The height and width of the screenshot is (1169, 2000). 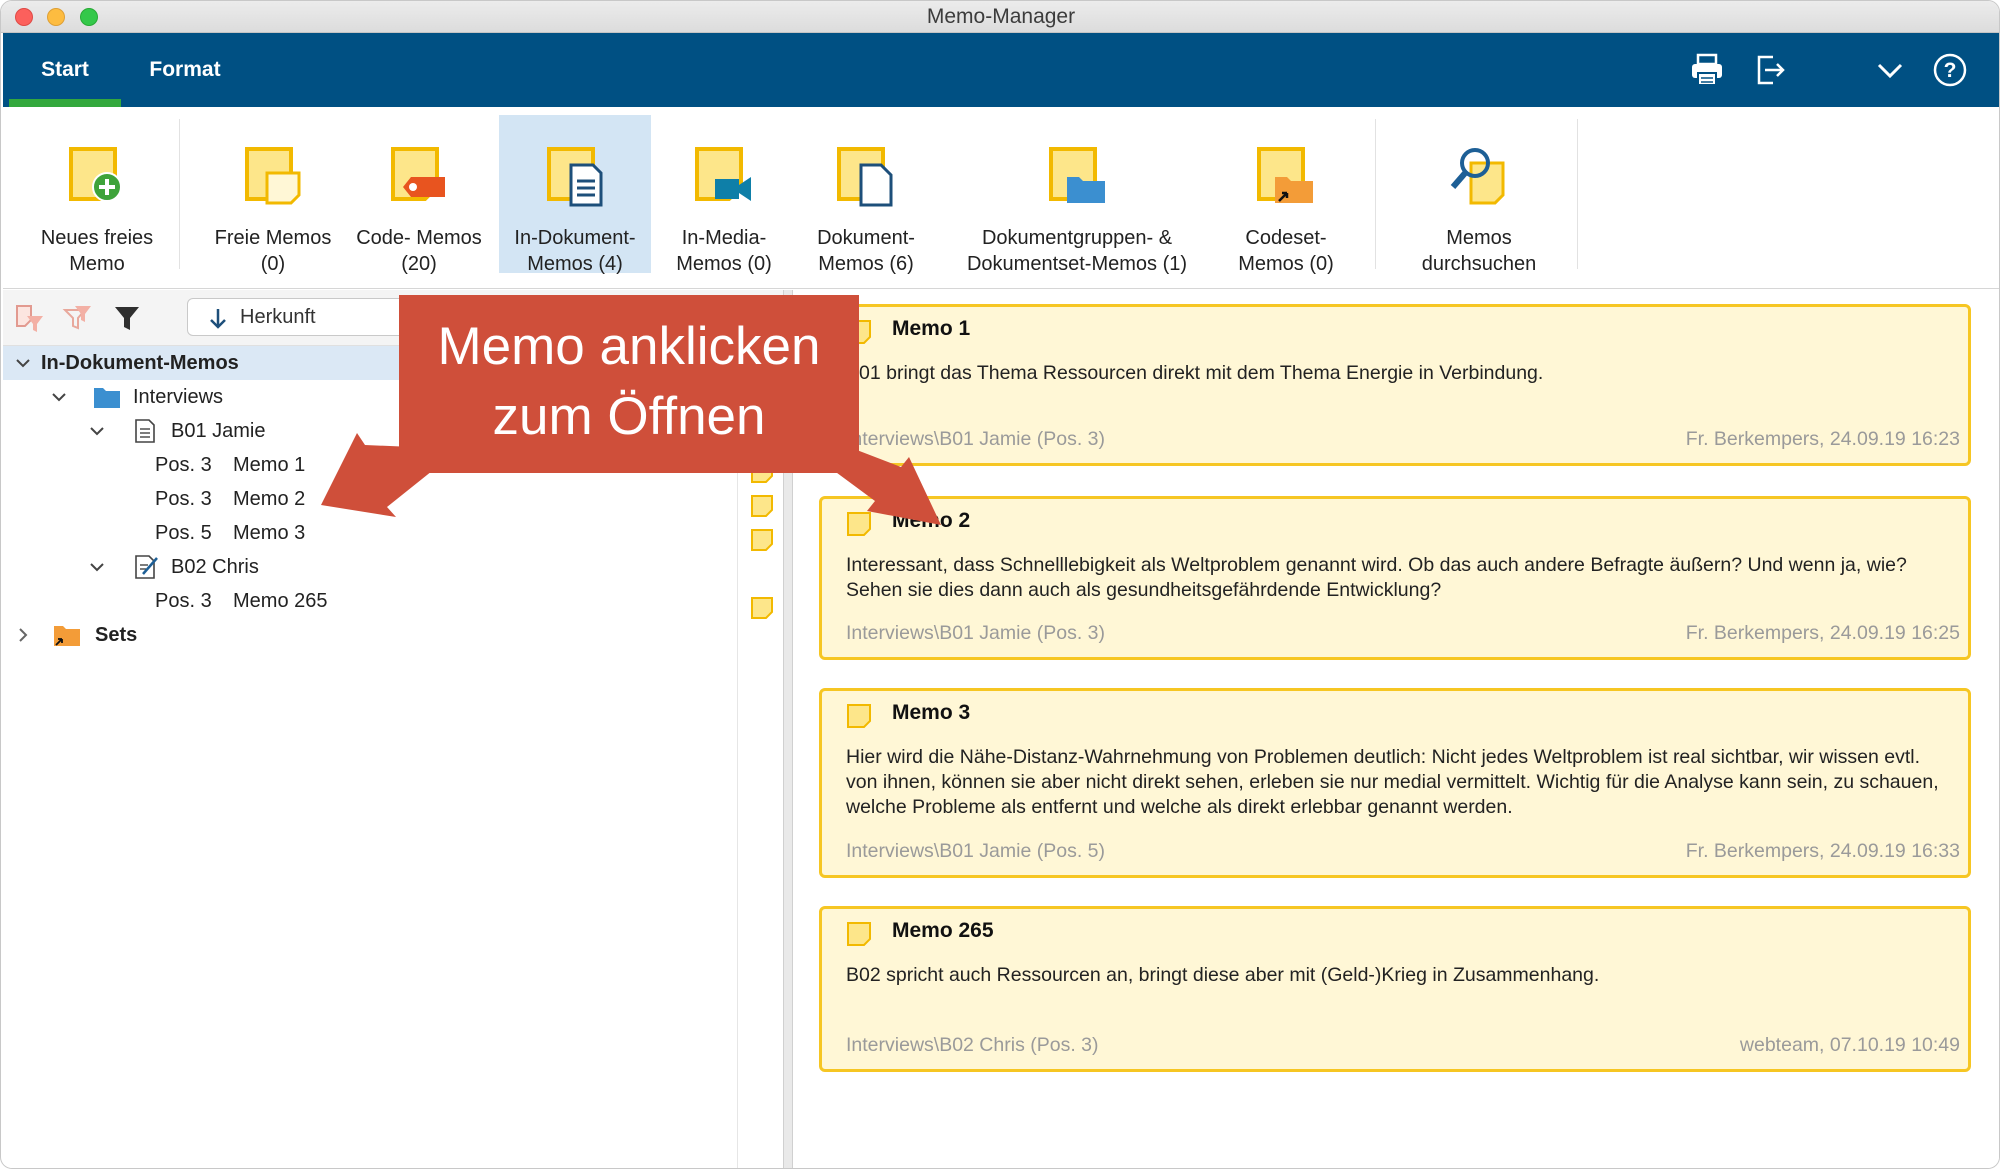 I want to click on tree-doc-b01: B01 Jamie, so click(x=202, y=431).